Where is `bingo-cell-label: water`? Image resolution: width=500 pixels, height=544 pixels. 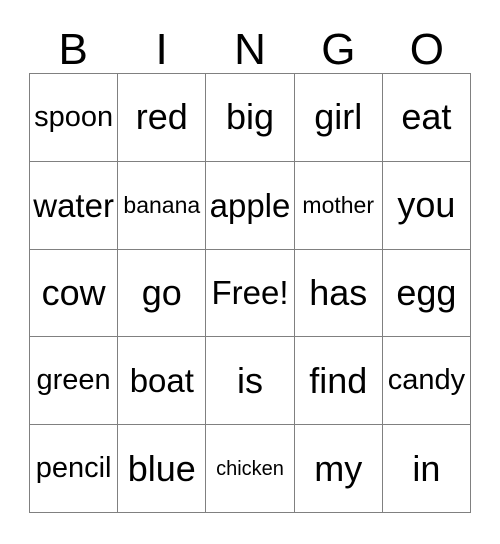
bingo-cell-label: water is located at coordinates (73, 205).